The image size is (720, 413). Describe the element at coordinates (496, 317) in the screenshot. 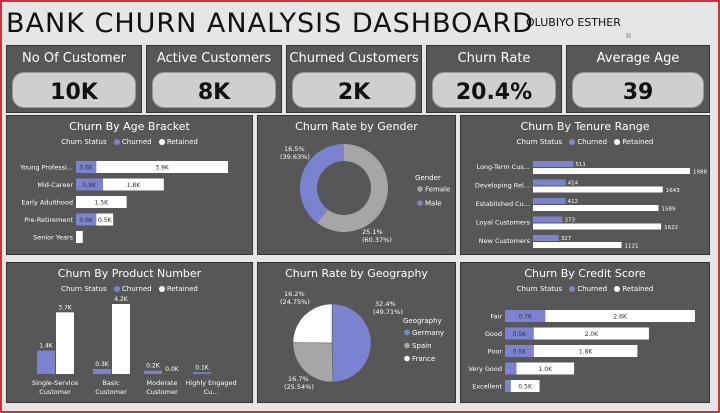

I see `category-label: Fair` at that location.